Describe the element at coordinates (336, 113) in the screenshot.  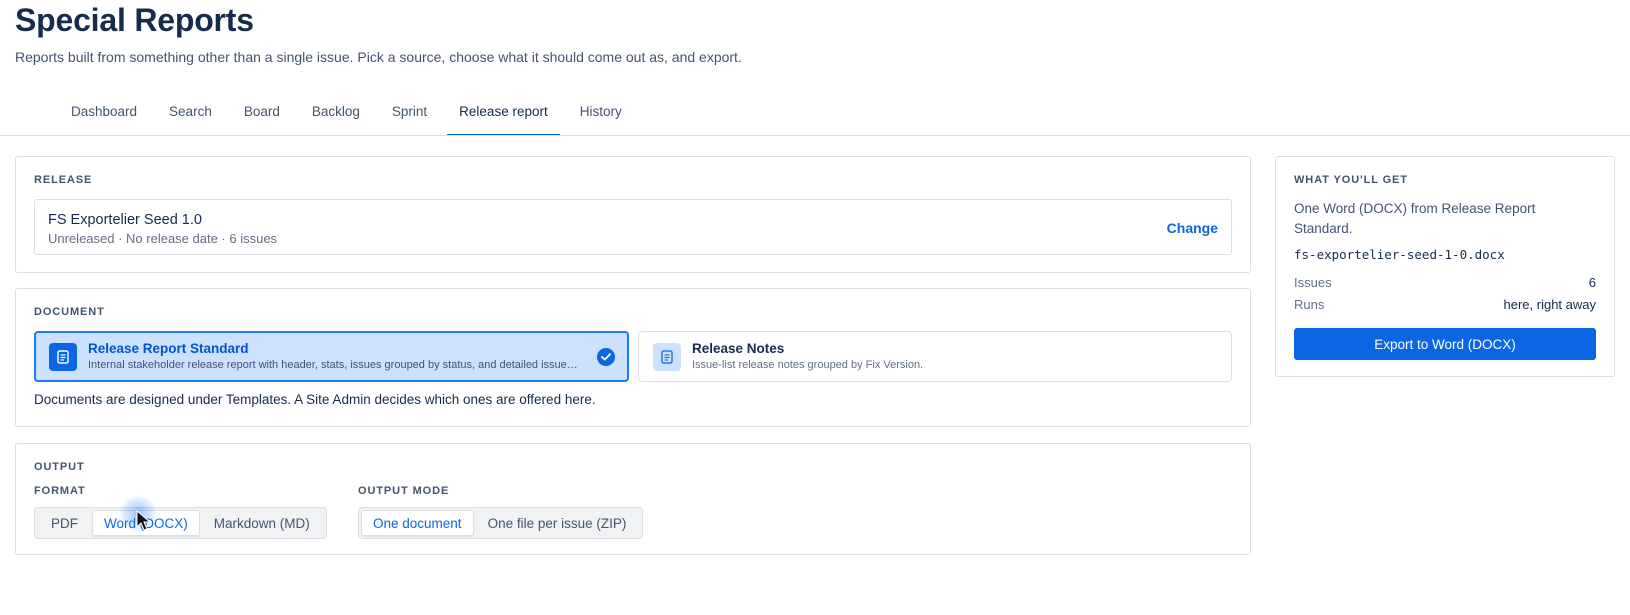
I see `tab-backlog: Backlog` at that location.